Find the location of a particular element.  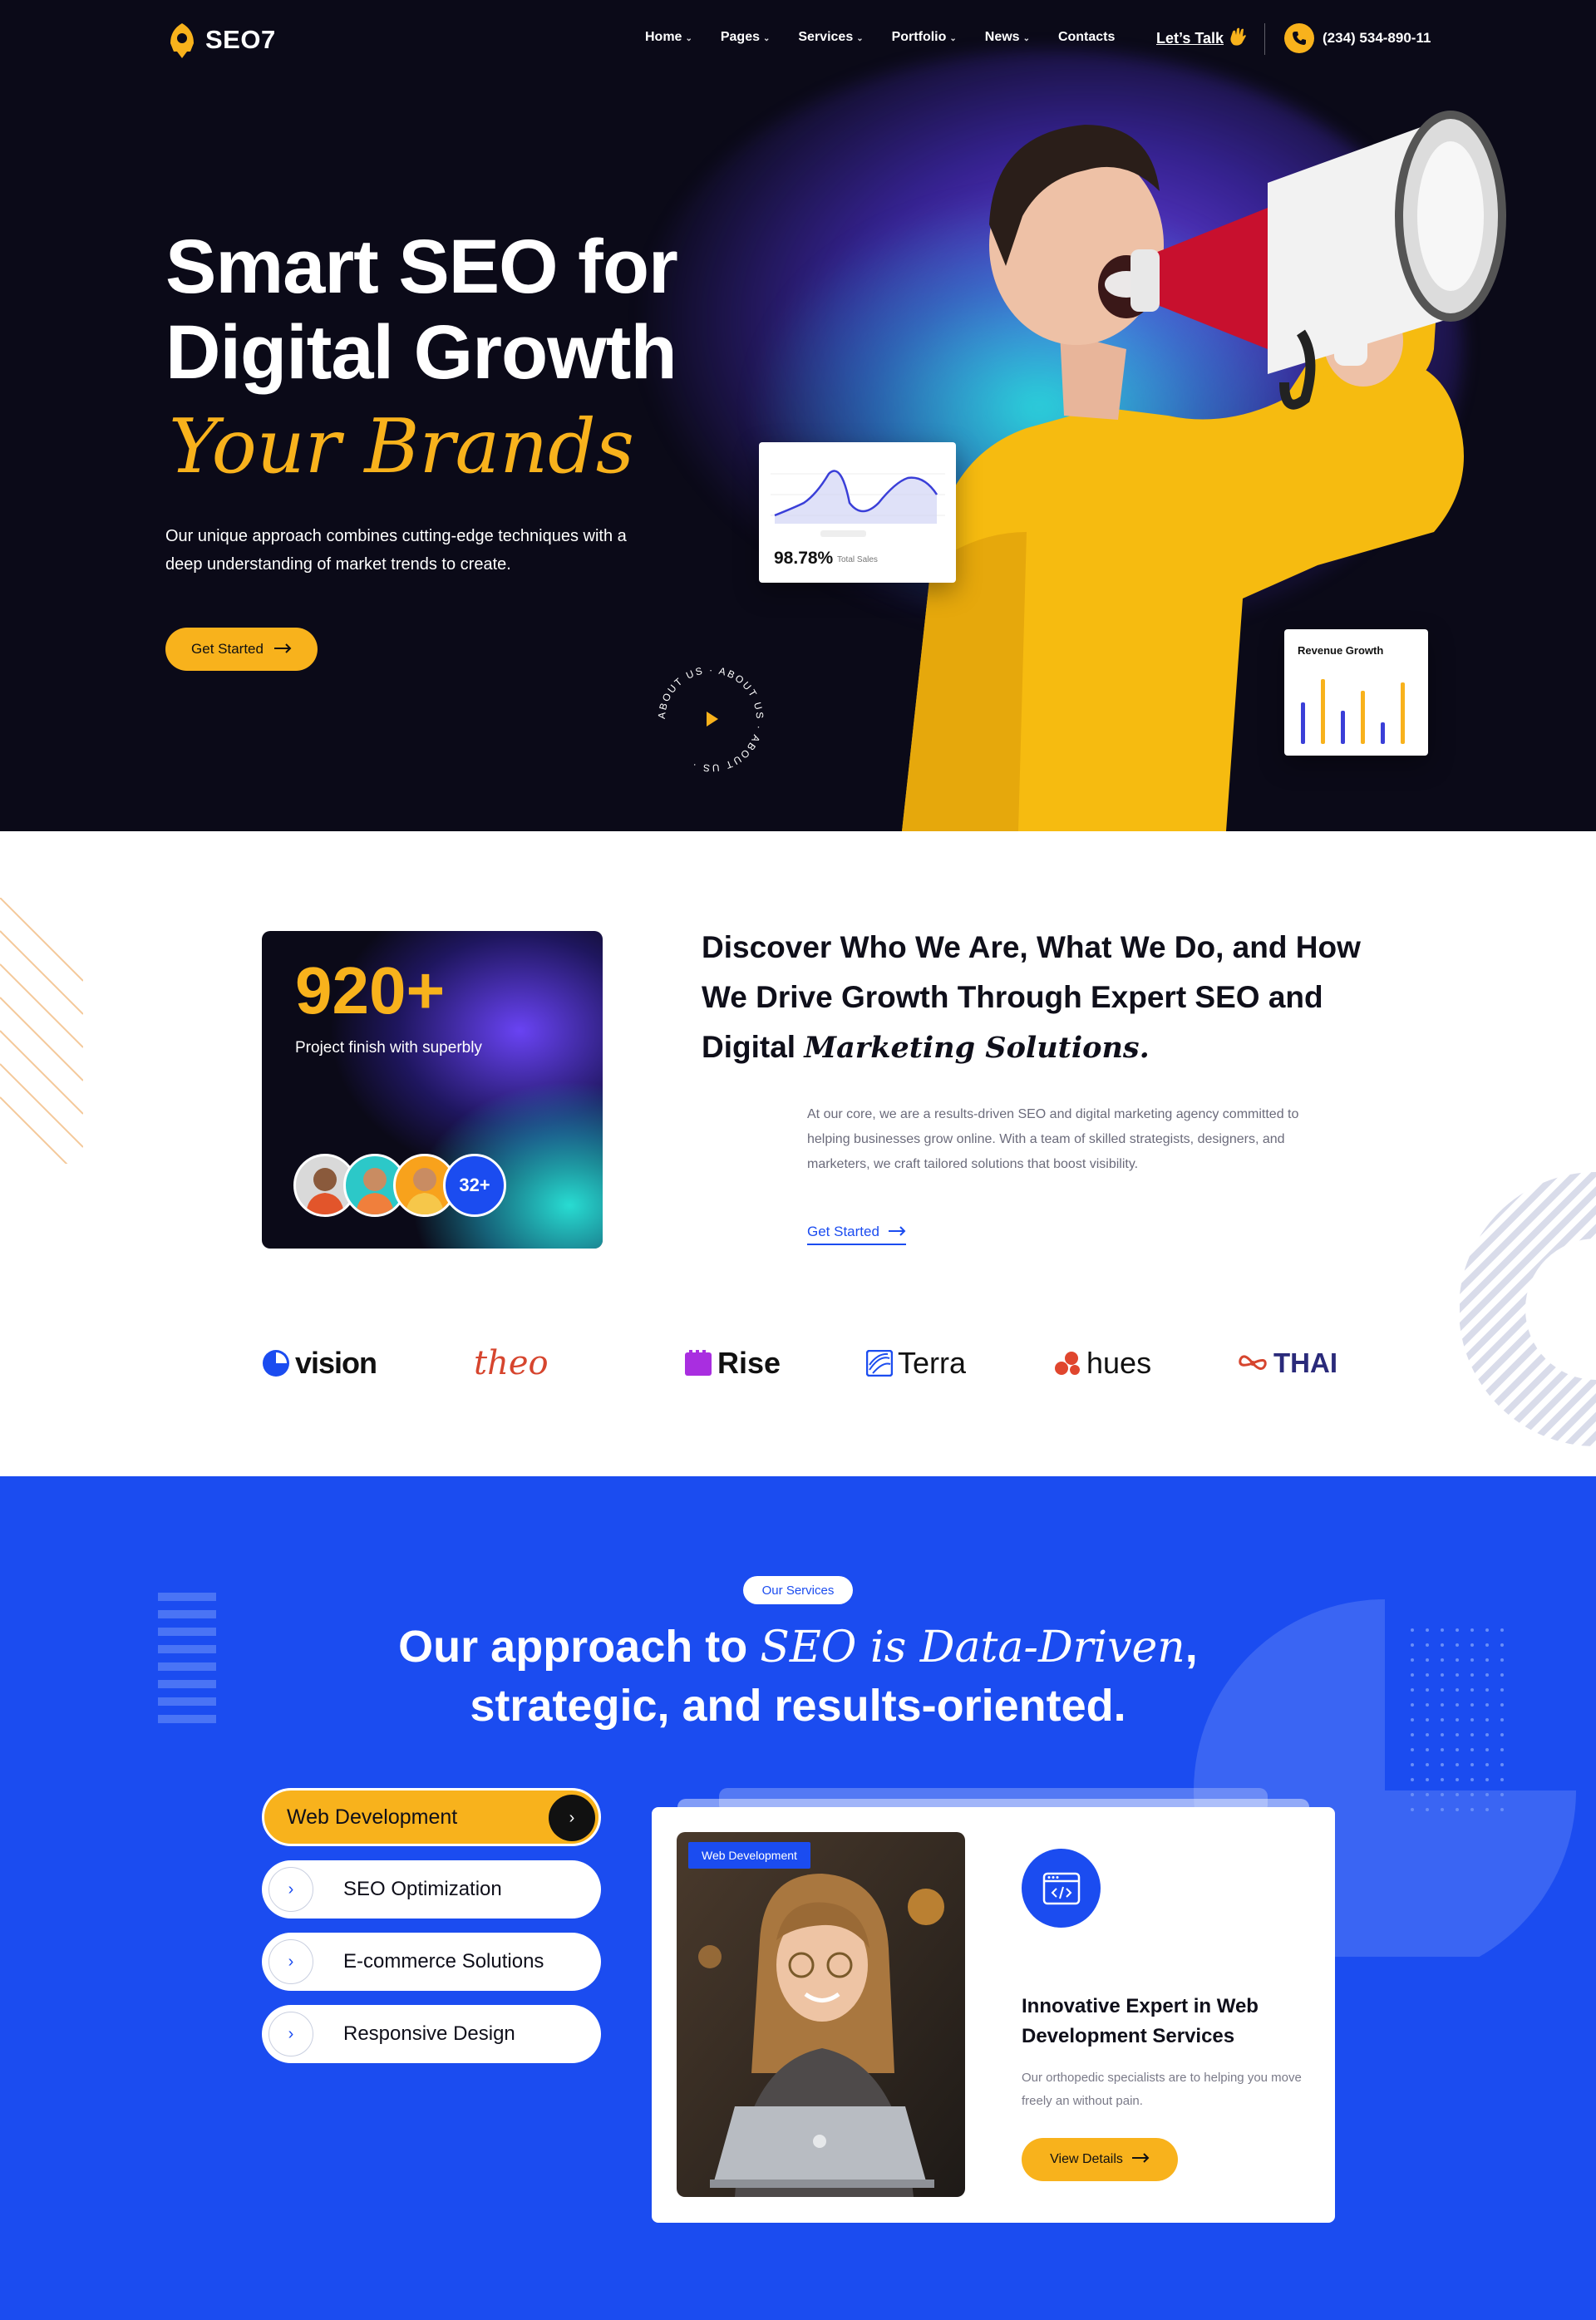

brand-logo-terra: Terra is located at coordinates (916, 1363).